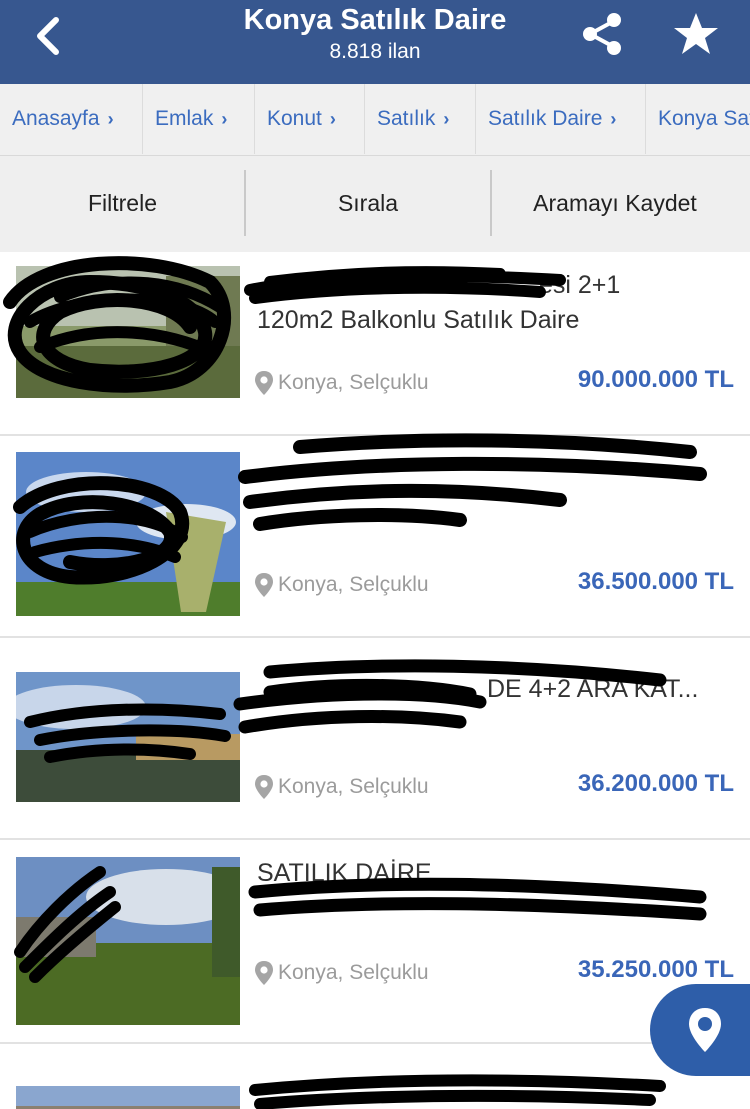 The width and height of the screenshot is (750, 1109). Describe the element at coordinates (615, 203) in the screenshot. I see `save-search-button: Aramayı Kaydet` at that location.